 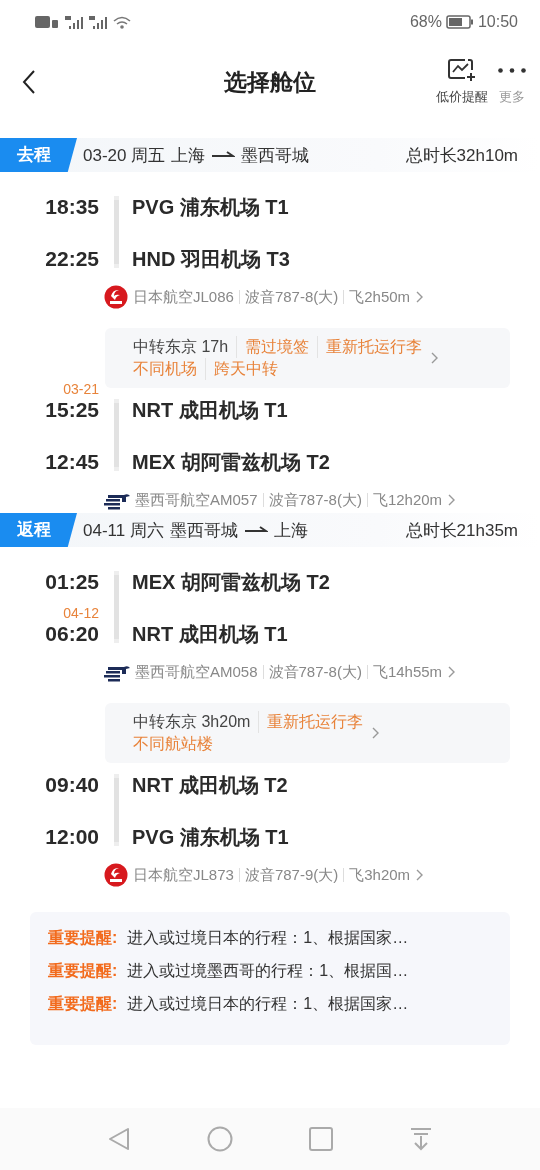 What do you see at coordinates (231, 462) in the screenshot?
I see `arrival-airport: MEX 胡阿雷兹机场 T2` at bounding box center [231, 462].